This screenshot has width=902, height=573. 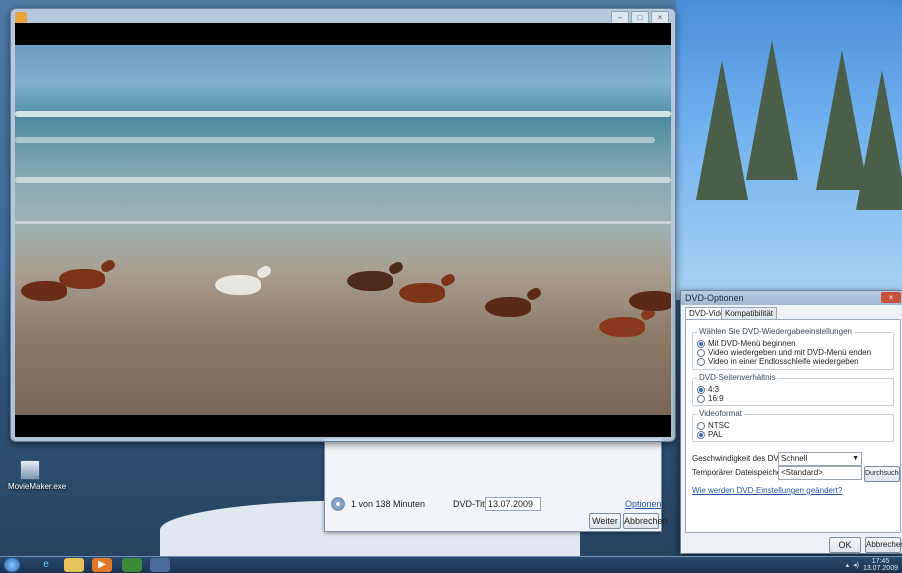 What do you see at coordinates (37, 486) in the screenshot?
I see `desktop-icon-label: MovieMaker.exe` at bounding box center [37, 486].